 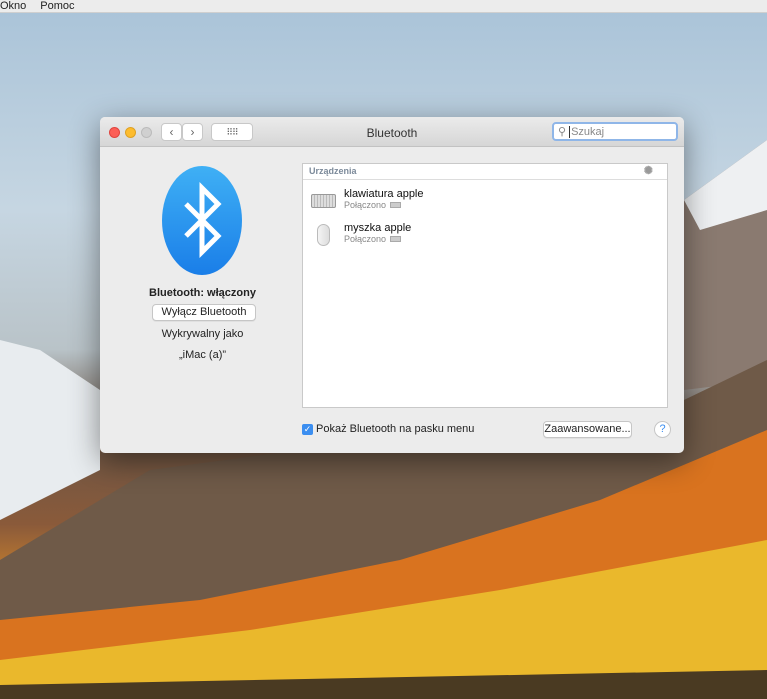 I want to click on show-in-menu-label: Pokaż Bluetooth na pasku menu, so click(x=395, y=429).